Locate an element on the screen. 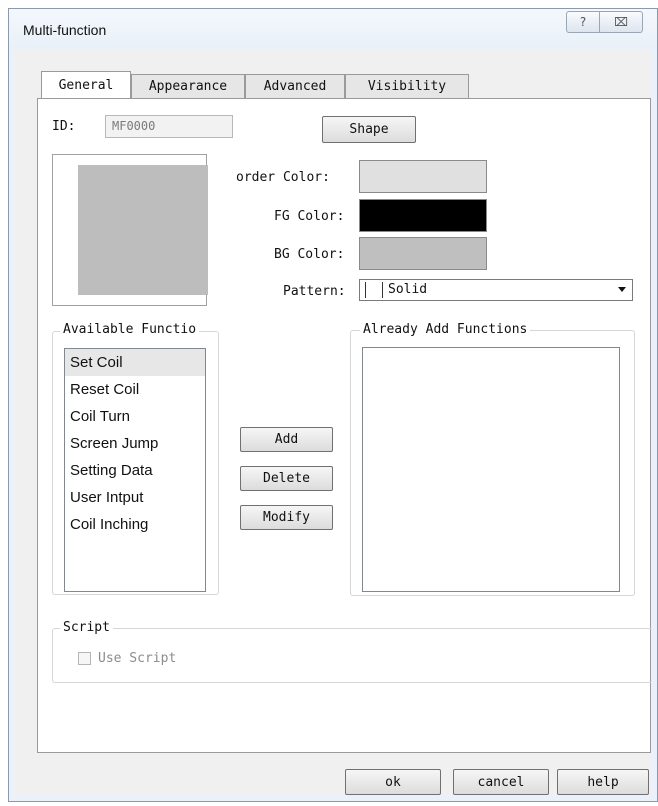 Image resolution: width=658 pixels, height=806 pixels. close-icon: ⌧ is located at coordinates (621, 22).